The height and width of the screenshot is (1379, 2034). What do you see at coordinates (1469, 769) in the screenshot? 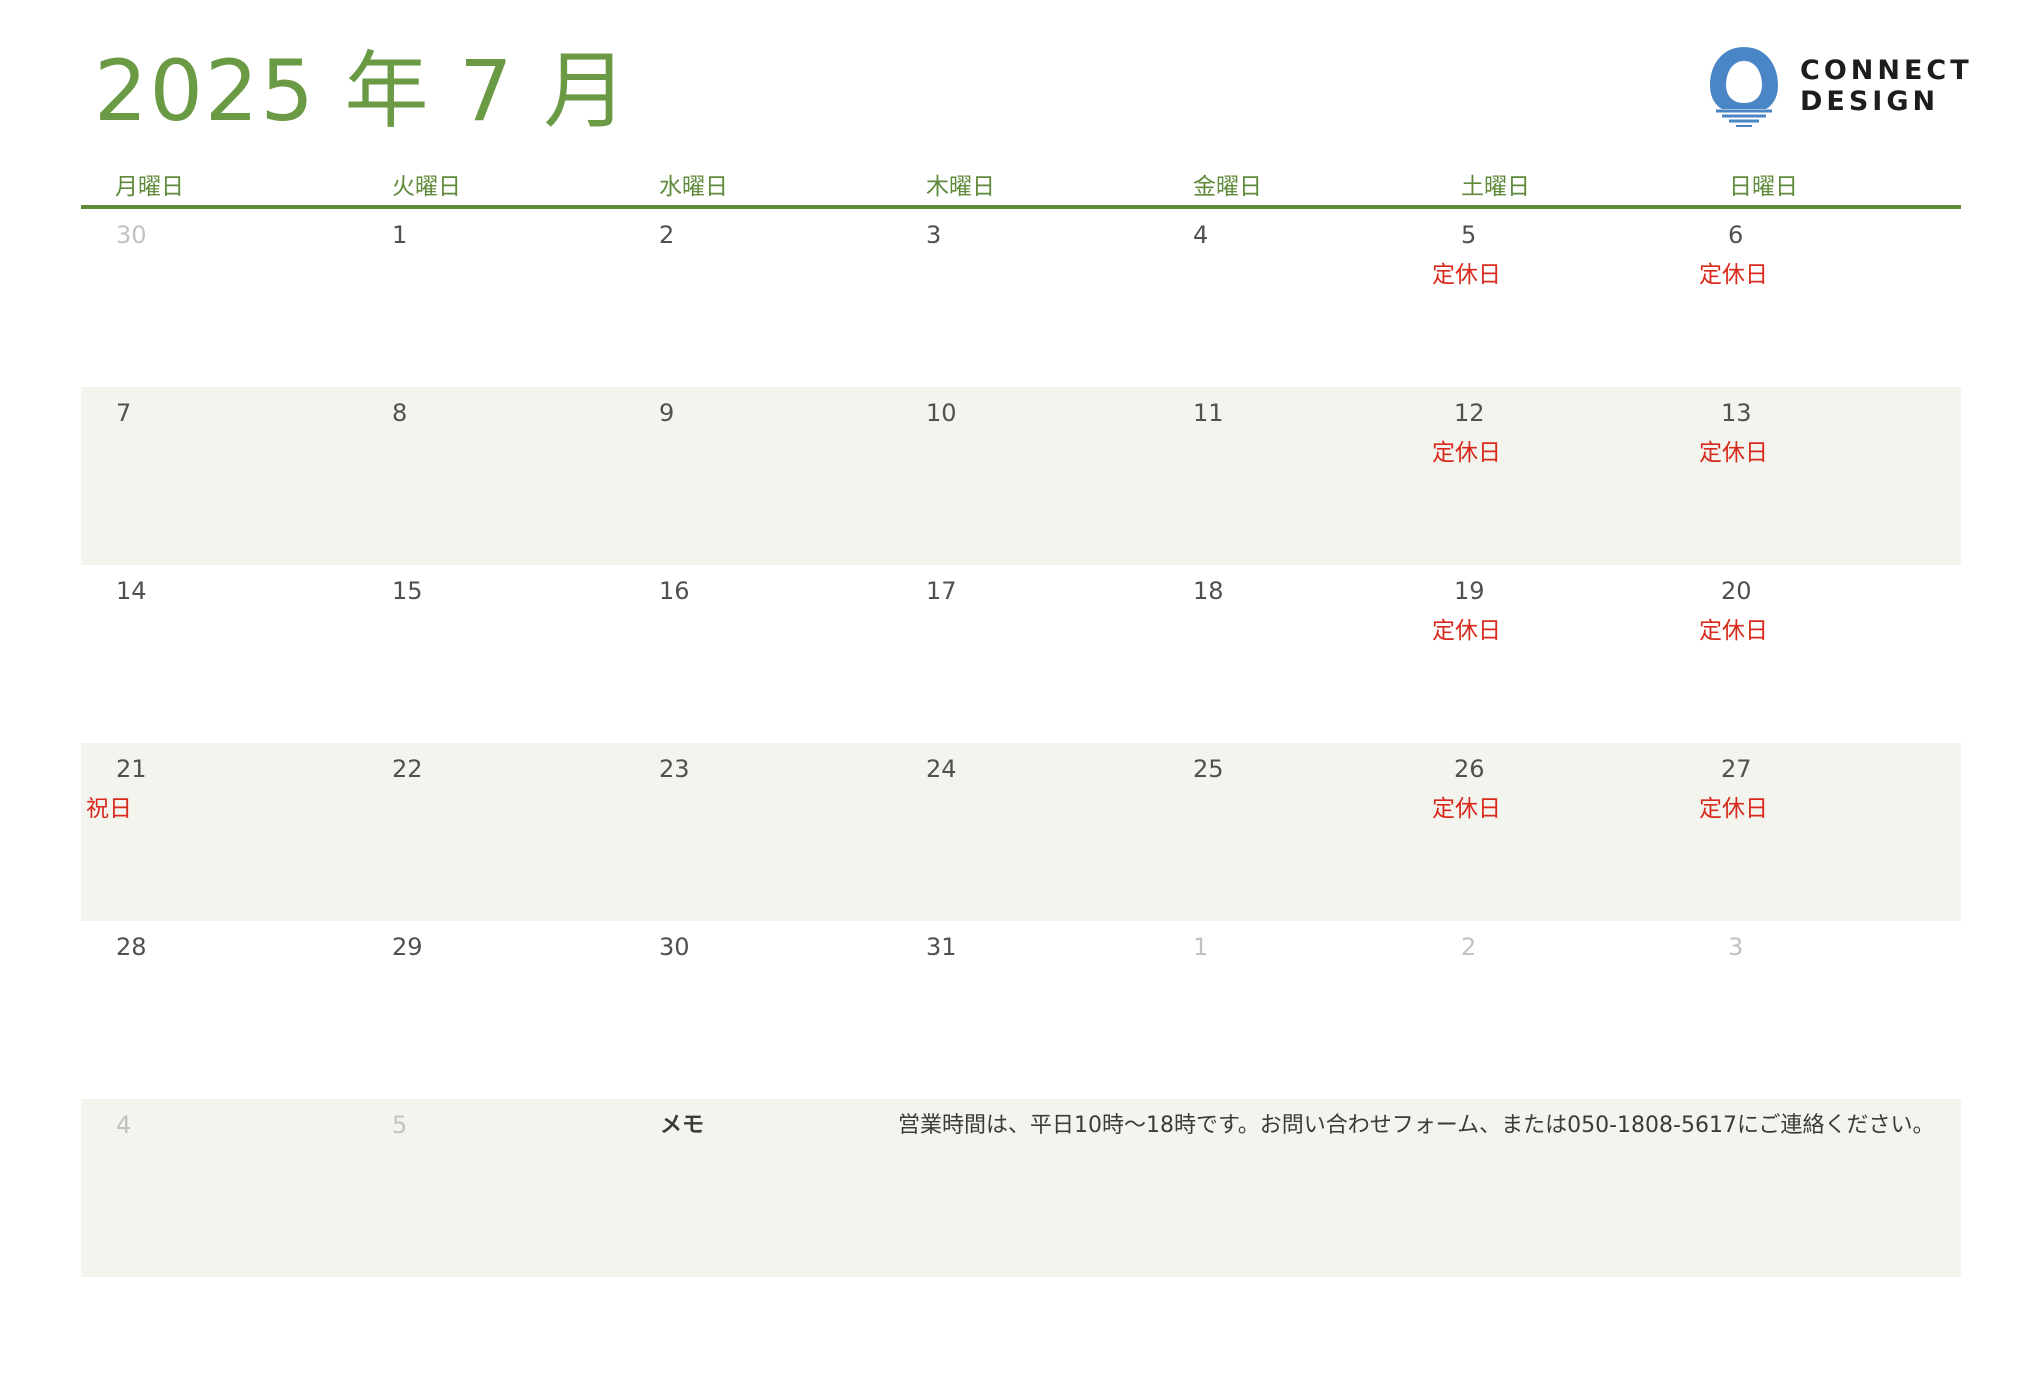
I see `day-number: 26` at bounding box center [1469, 769].